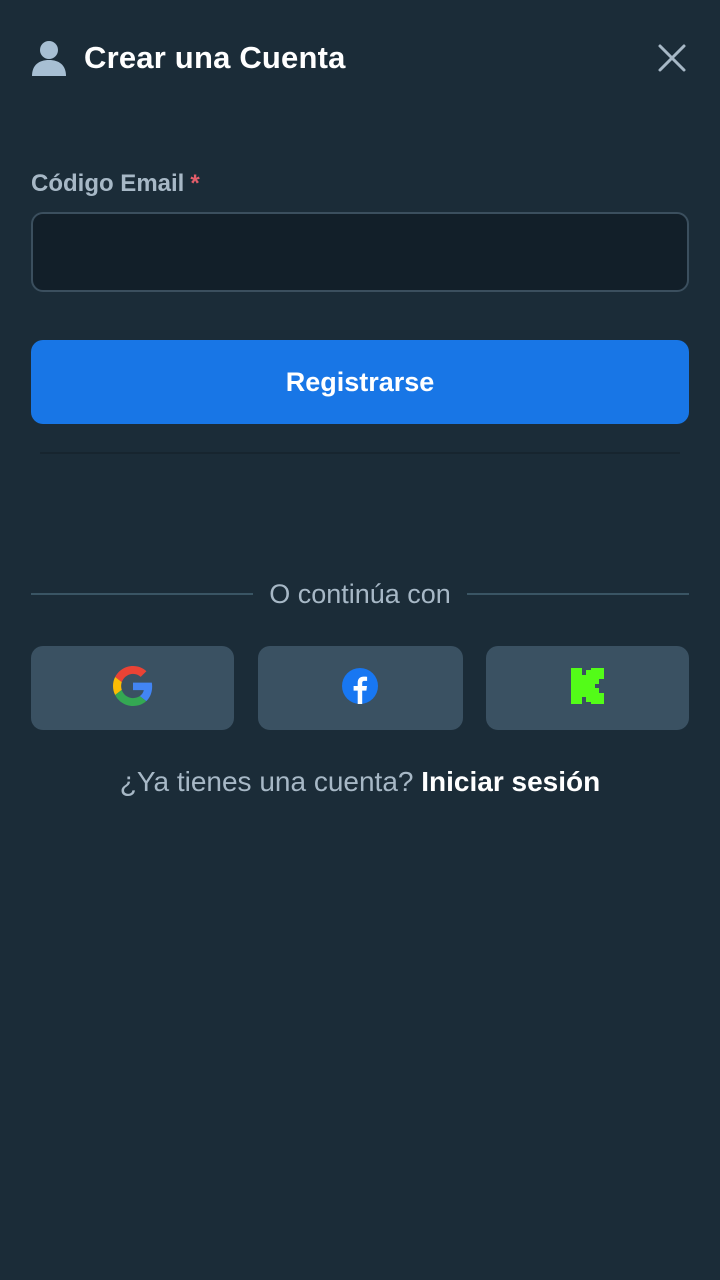 This screenshot has width=720, height=1280. I want to click on section-divider, so click(360, 453).